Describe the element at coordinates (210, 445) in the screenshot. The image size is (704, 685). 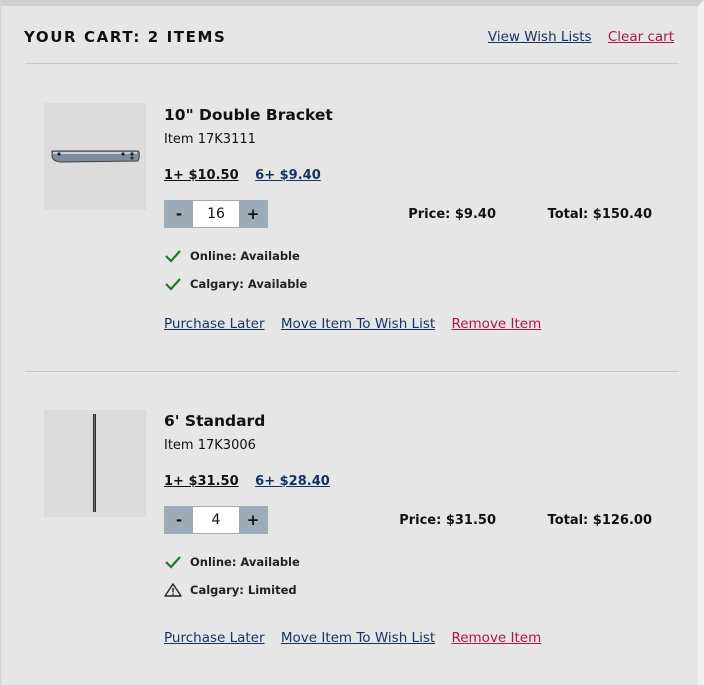
I see `product-sku: Item 17K3006` at that location.